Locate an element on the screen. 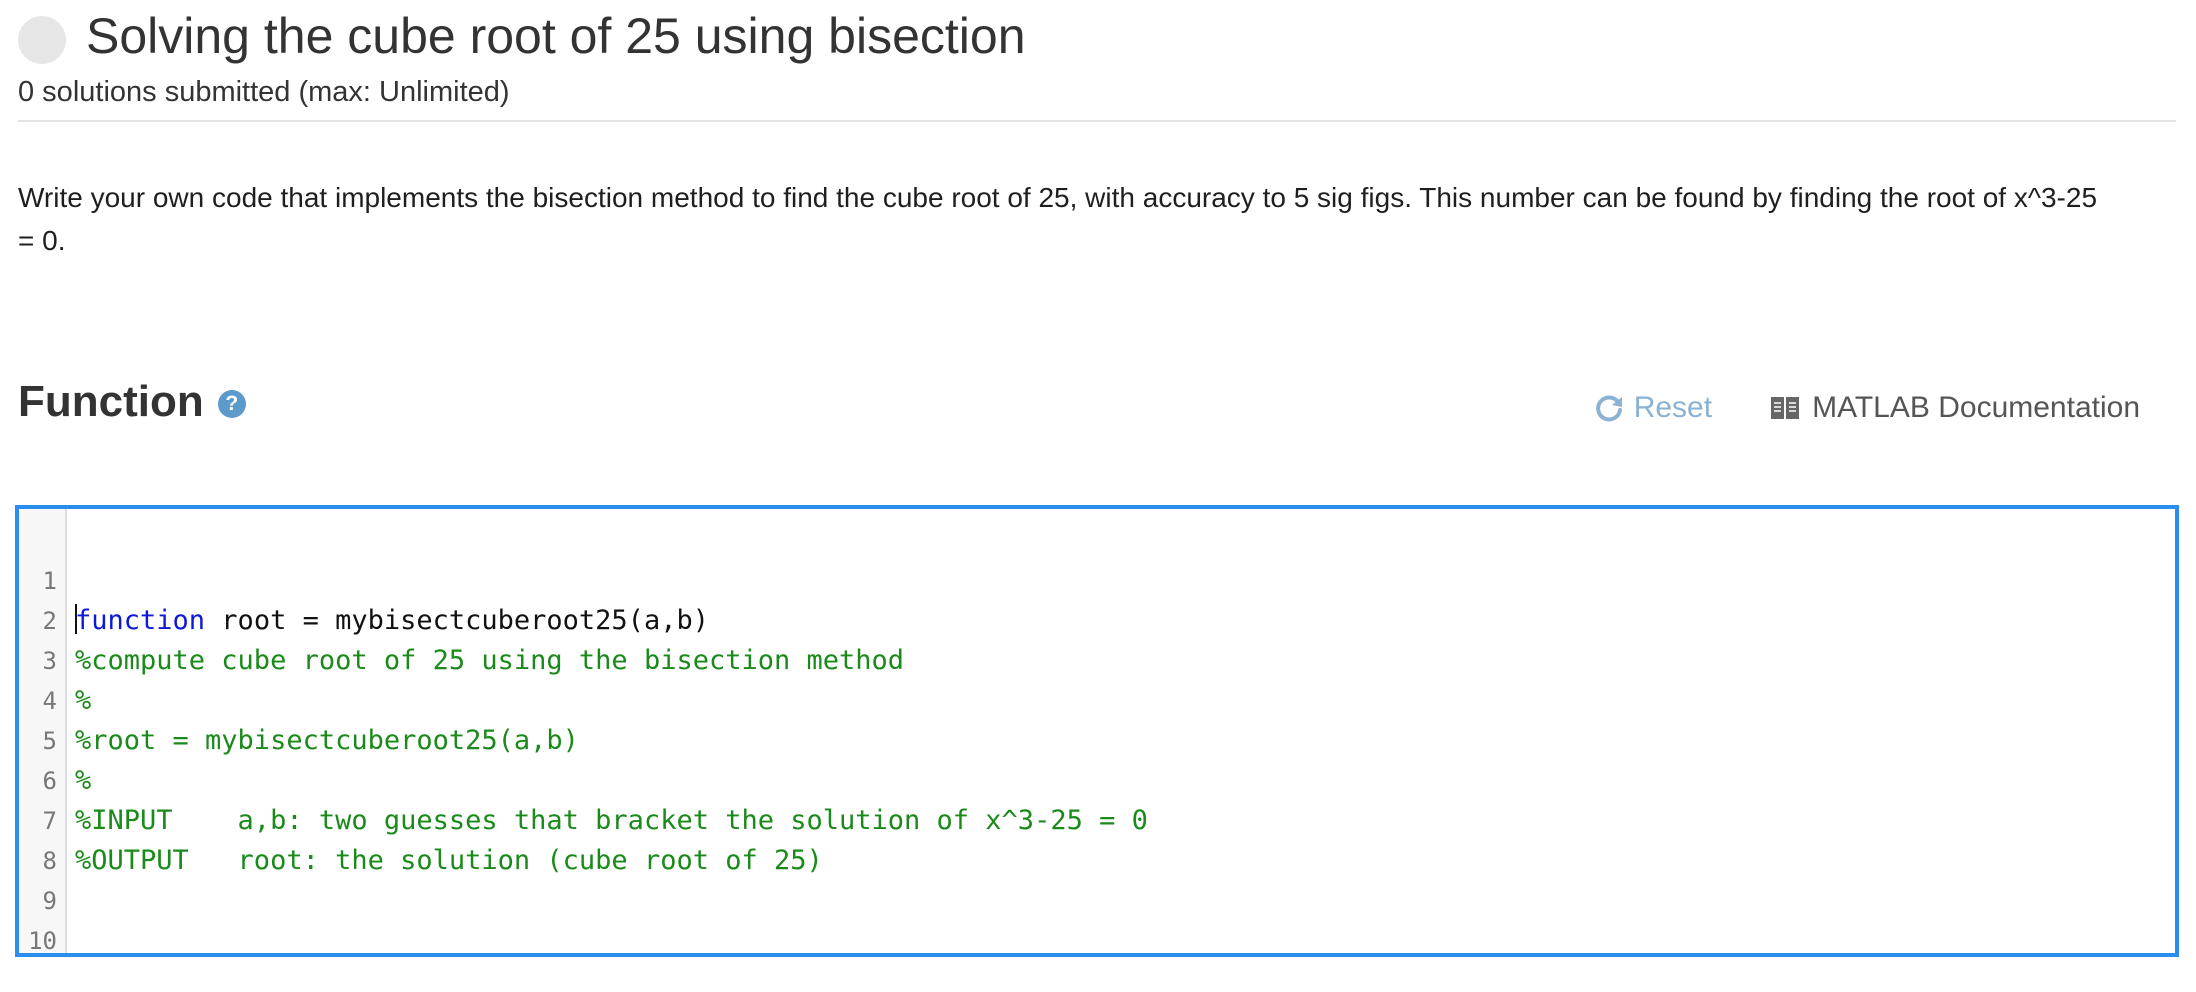 This screenshot has width=2196, height=992. code-line: 5 % is located at coordinates (1097, 738).